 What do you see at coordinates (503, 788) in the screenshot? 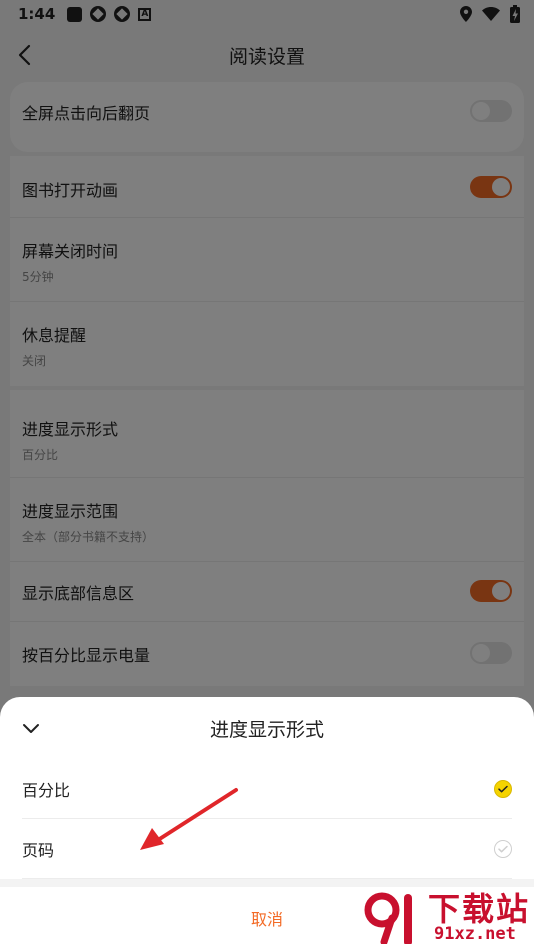
I see `check-circle-selected-icon` at bounding box center [503, 788].